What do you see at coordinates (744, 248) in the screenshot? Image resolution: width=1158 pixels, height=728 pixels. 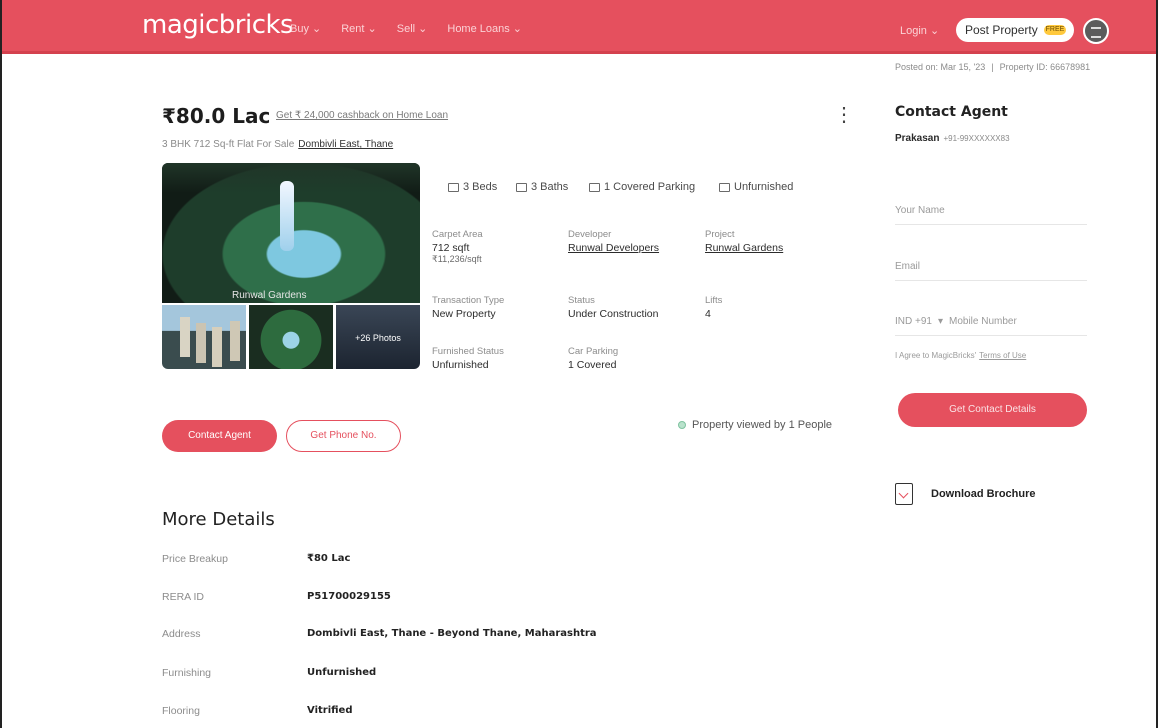 I see `project-link: Runwal Gardens` at bounding box center [744, 248].